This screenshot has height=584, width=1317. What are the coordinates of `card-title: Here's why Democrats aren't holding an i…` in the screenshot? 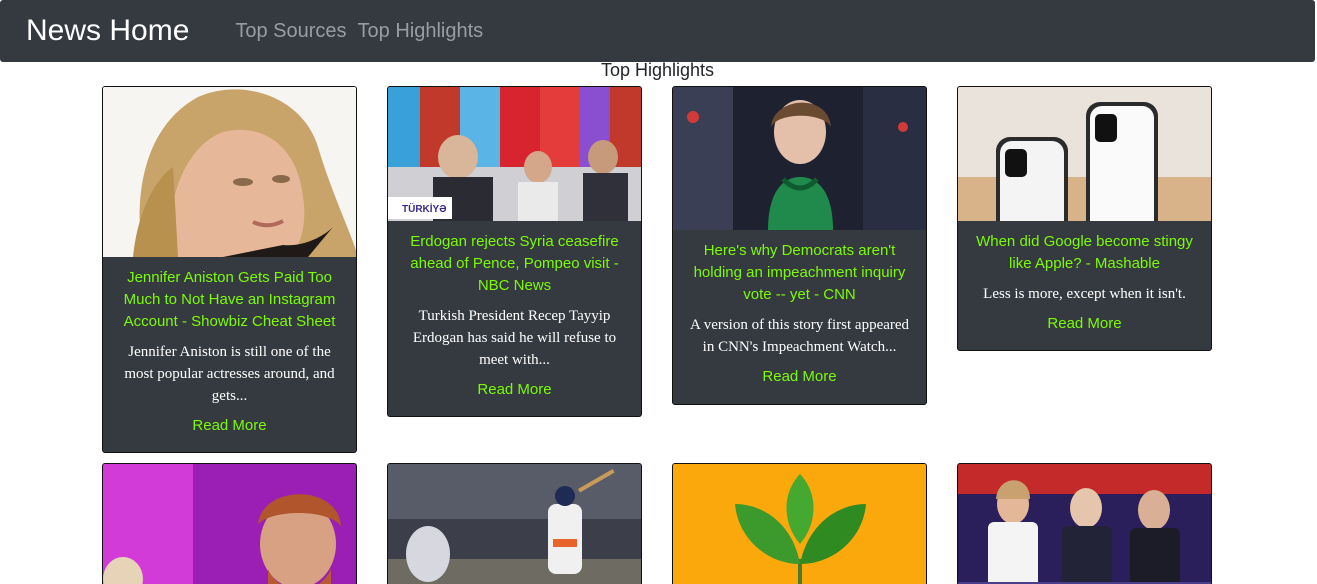 It's located at (799, 273).